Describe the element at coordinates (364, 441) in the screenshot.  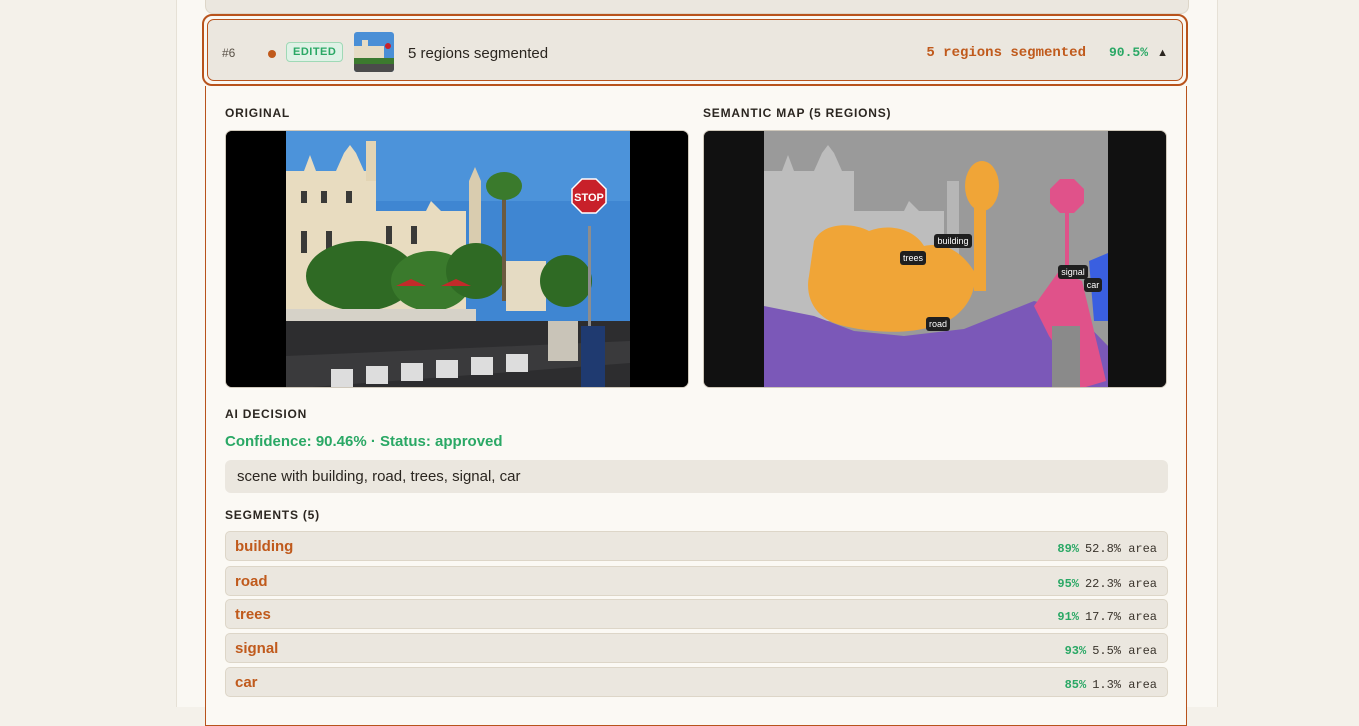
I see `decision-confidence: Confidence: 90.46% · Status: approved` at that location.